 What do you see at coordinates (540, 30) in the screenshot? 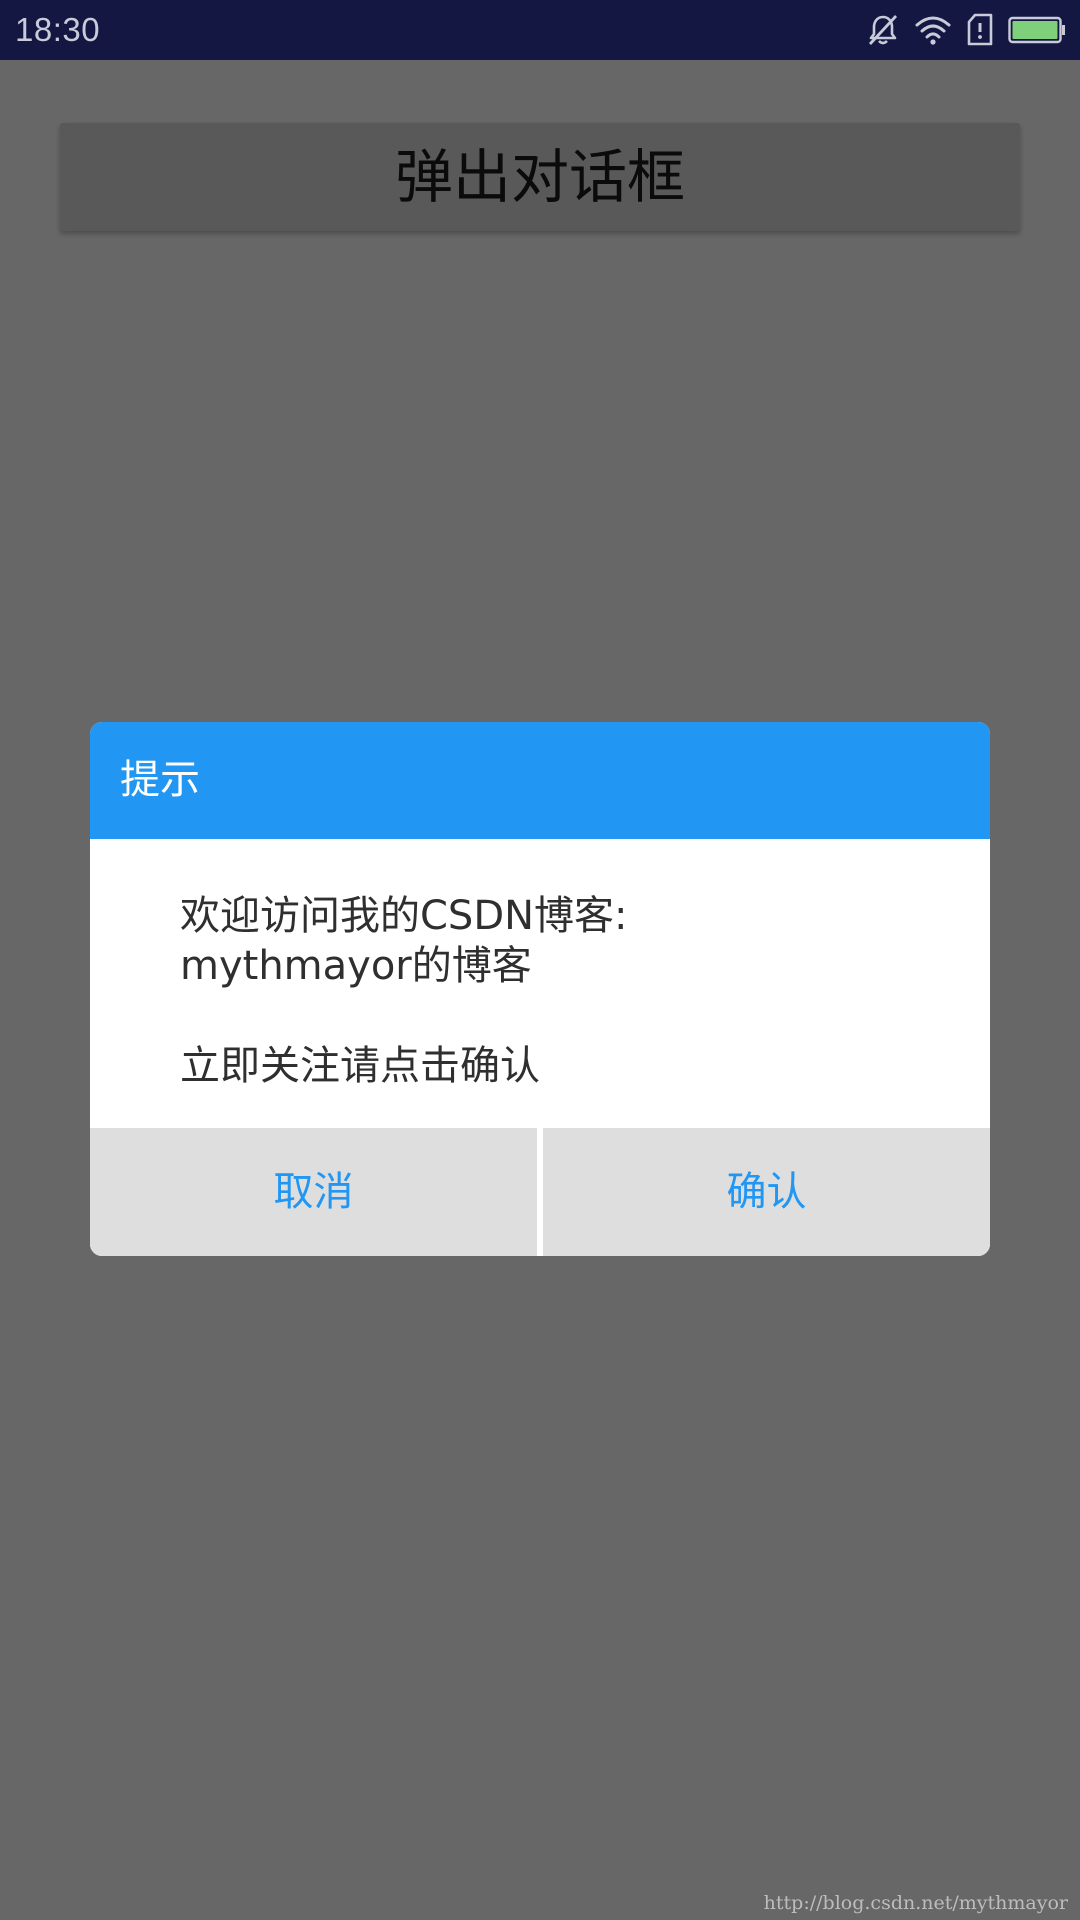
I see `status-bar: 18:30` at bounding box center [540, 30].